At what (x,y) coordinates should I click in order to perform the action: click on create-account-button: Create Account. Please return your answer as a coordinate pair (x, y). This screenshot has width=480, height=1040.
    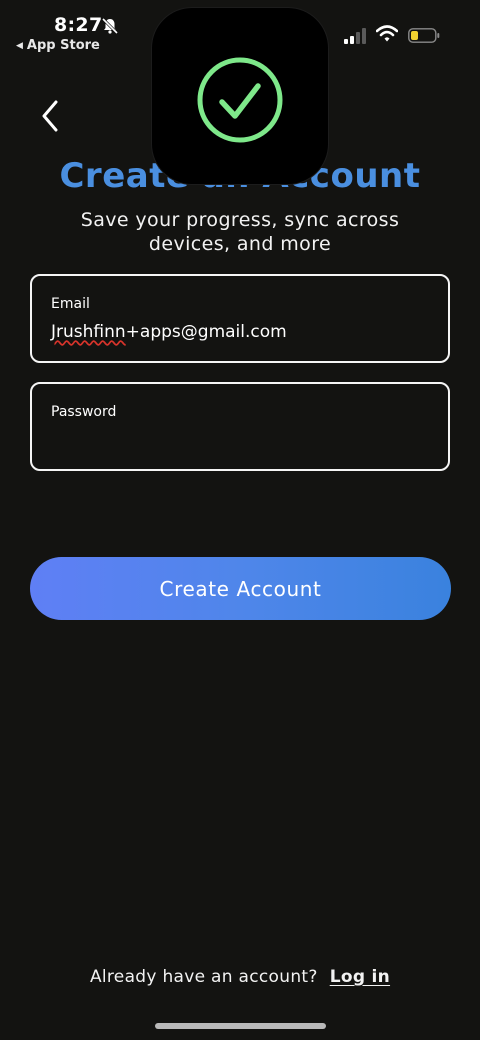
    Looking at the image, I should click on (240, 588).